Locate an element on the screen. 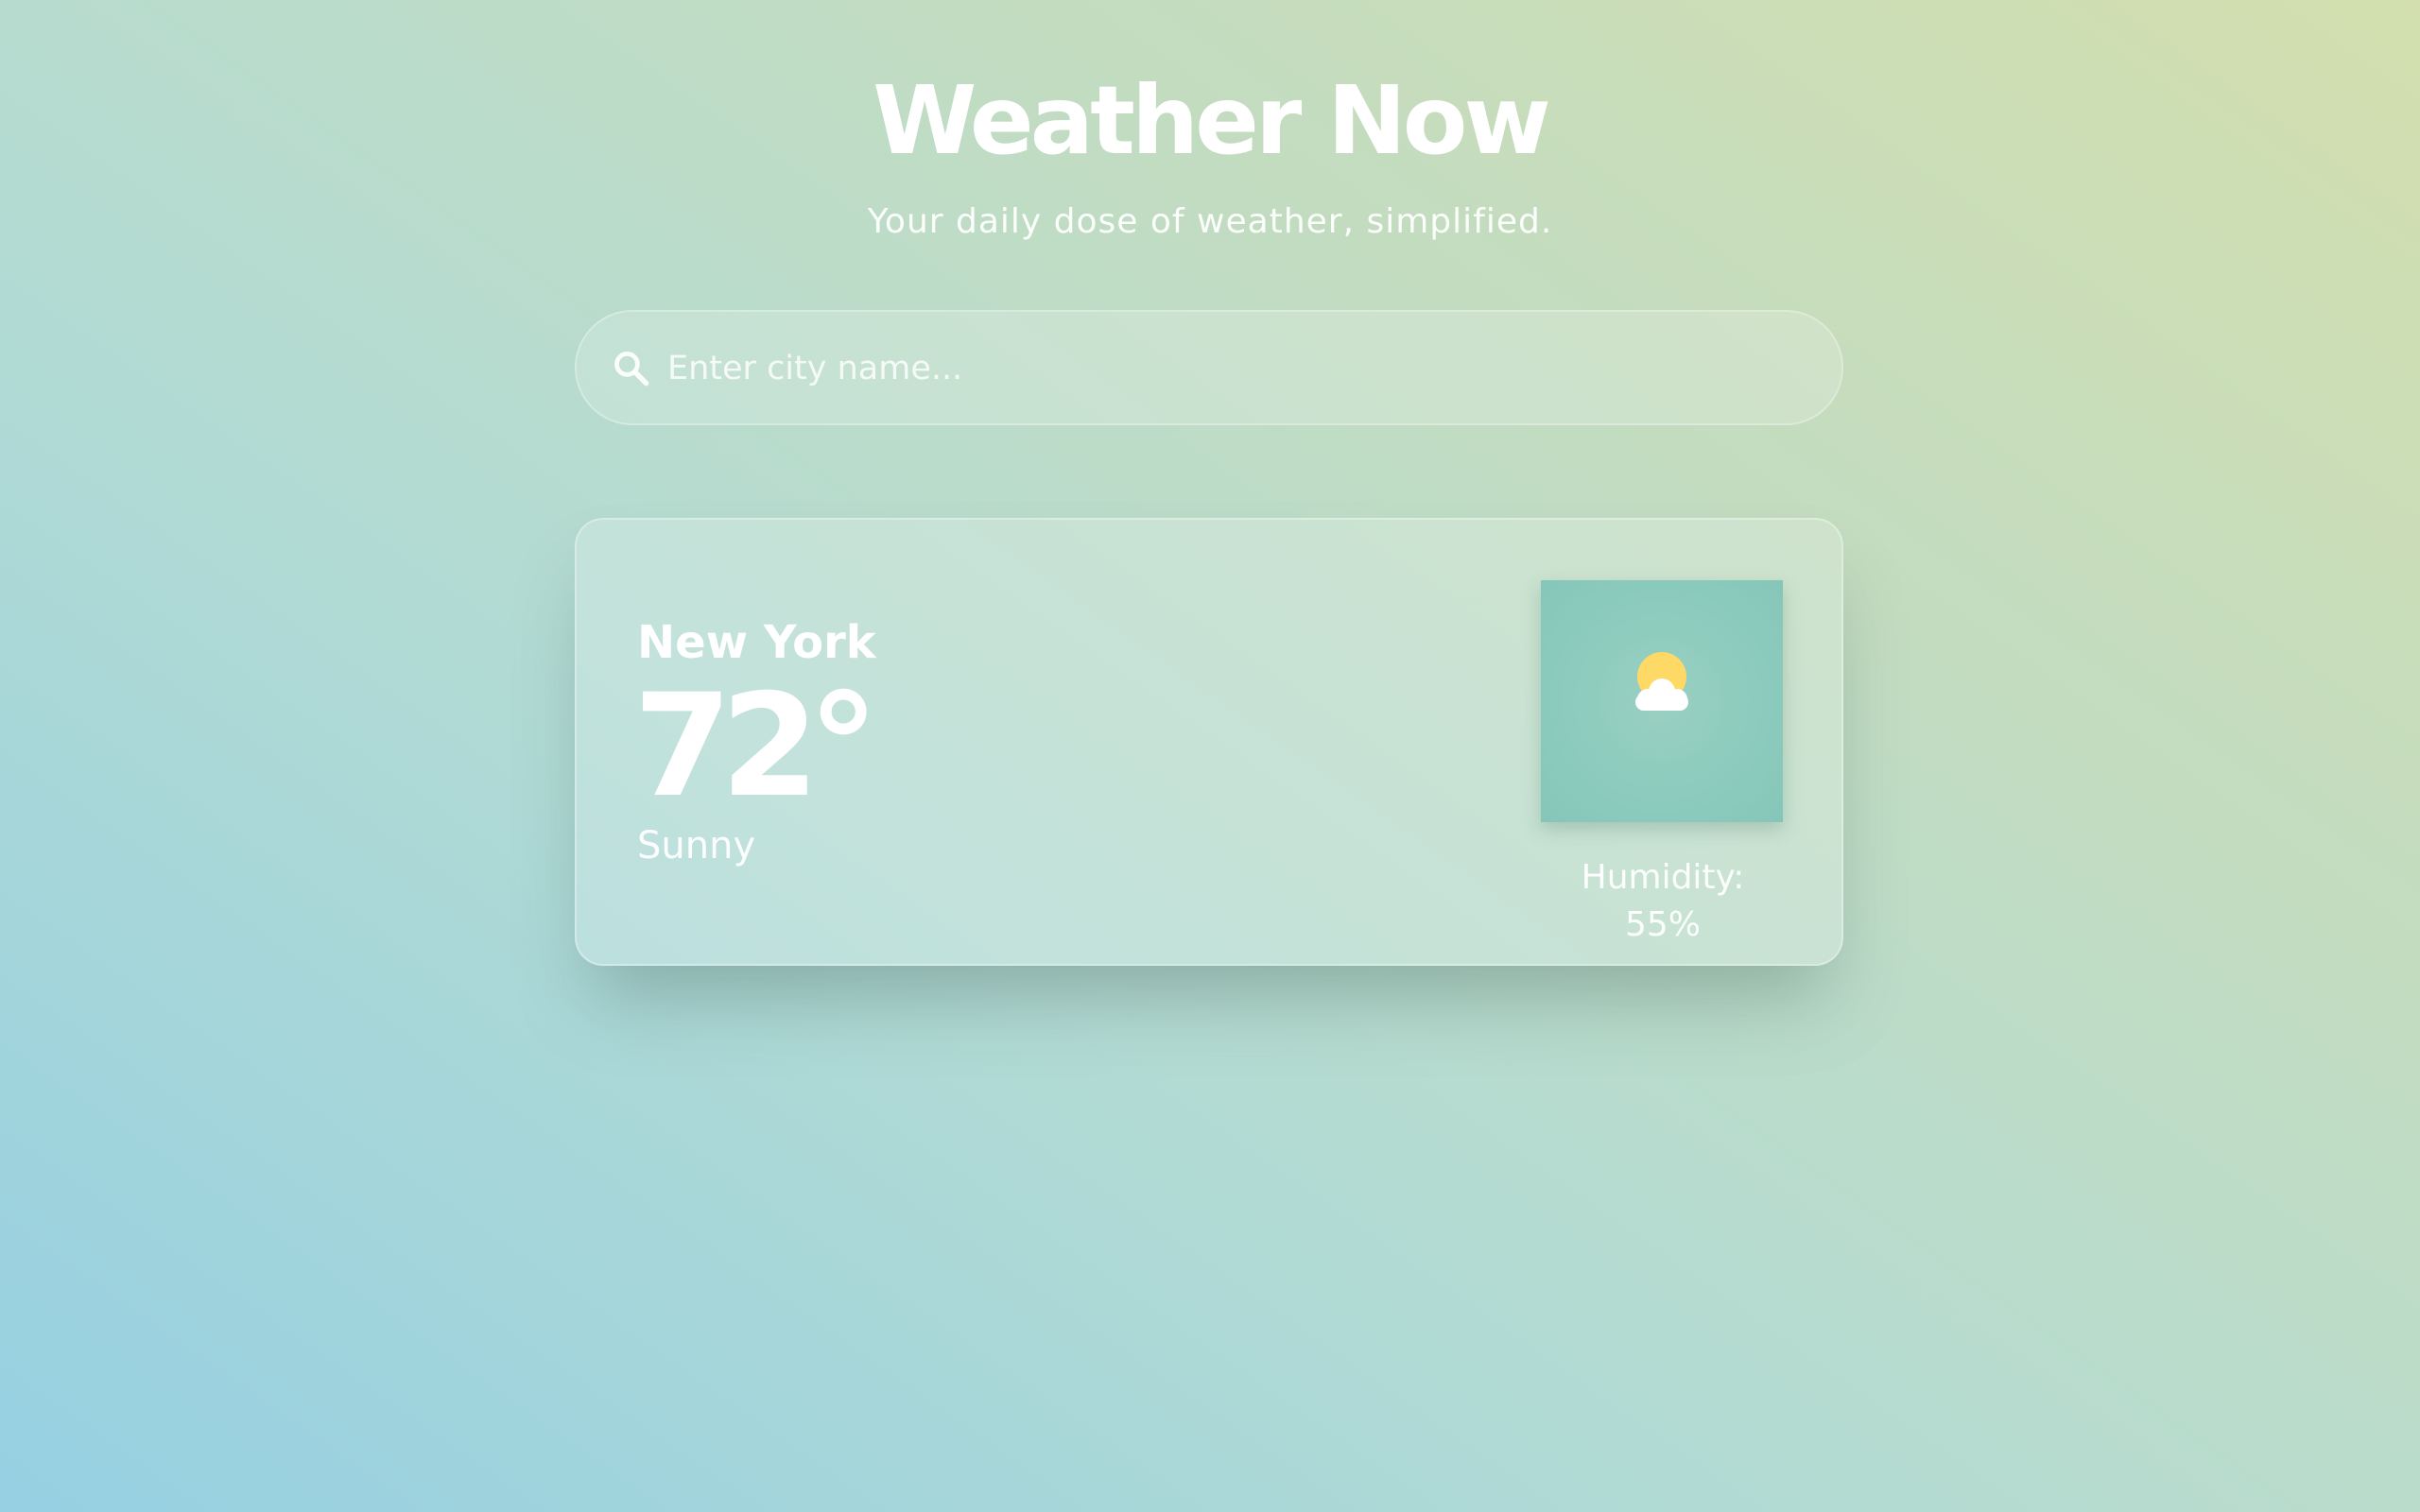 The height and width of the screenshot is (1512, 2420). temperature: 72° is located at coordinates (756, 746).